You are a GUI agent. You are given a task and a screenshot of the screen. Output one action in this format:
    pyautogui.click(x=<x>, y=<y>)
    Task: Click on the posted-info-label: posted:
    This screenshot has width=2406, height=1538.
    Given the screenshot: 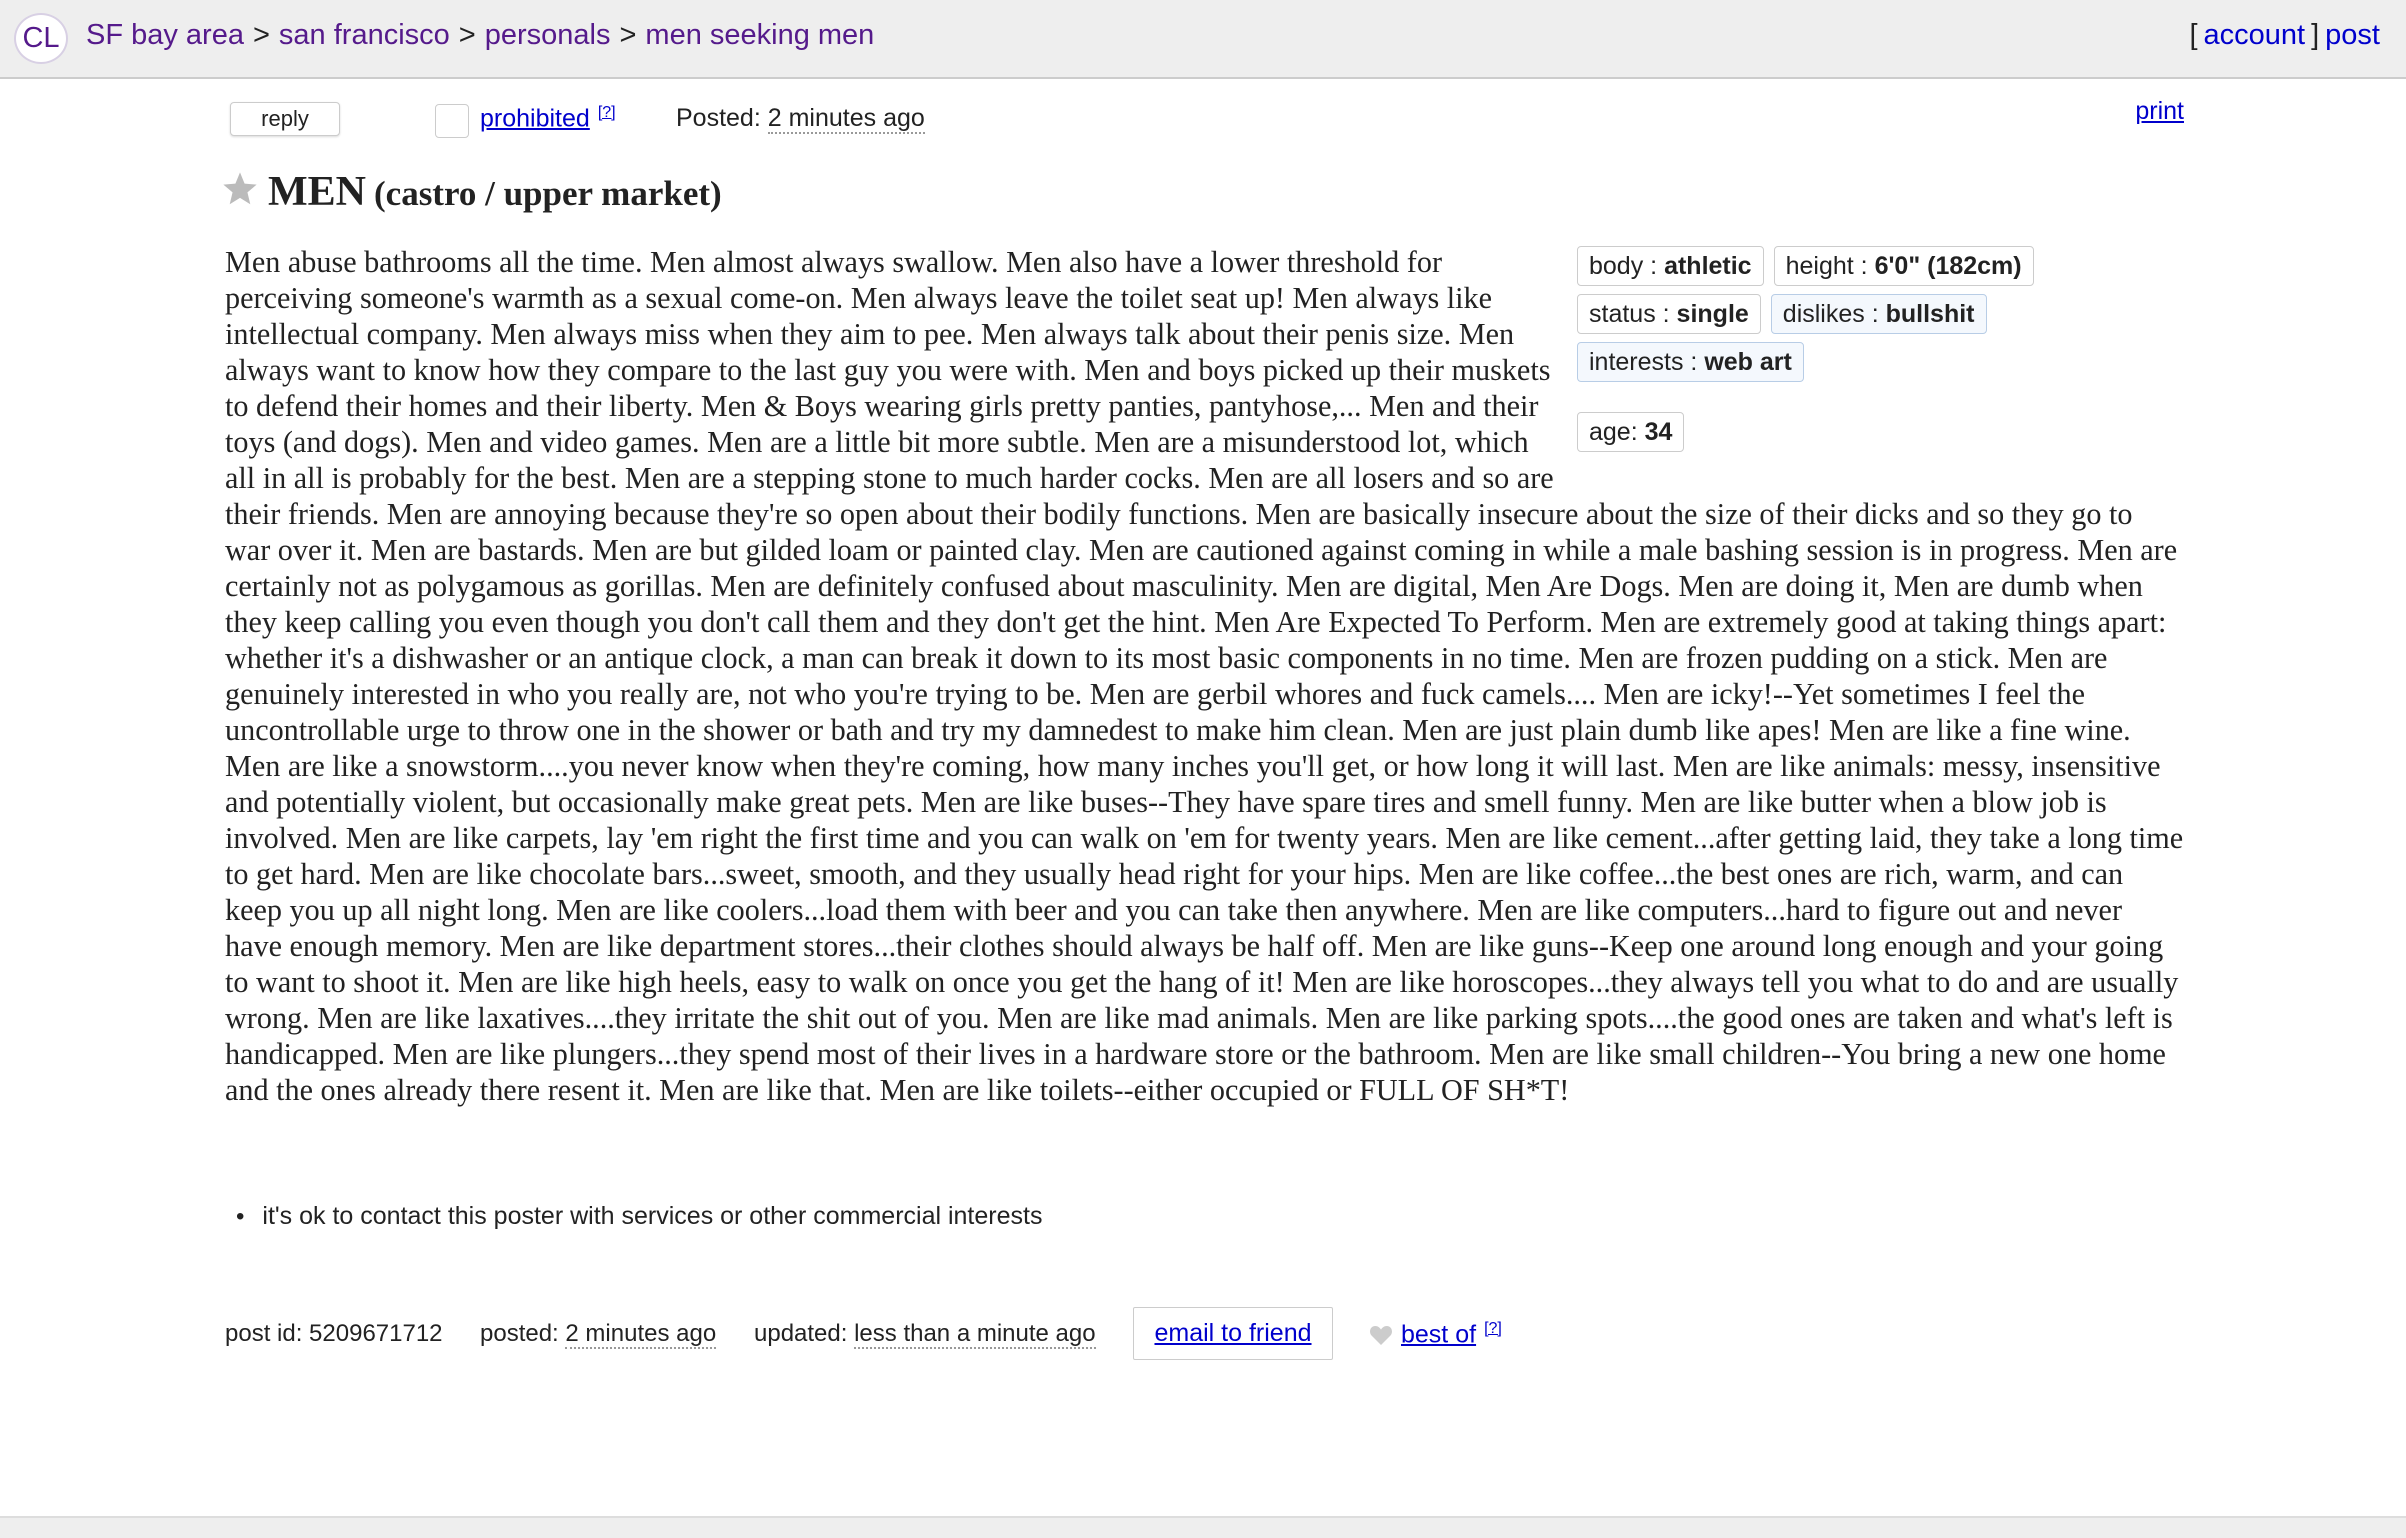 What is the action you would take?
    pyautogui.click(x=519, y=1333)
    